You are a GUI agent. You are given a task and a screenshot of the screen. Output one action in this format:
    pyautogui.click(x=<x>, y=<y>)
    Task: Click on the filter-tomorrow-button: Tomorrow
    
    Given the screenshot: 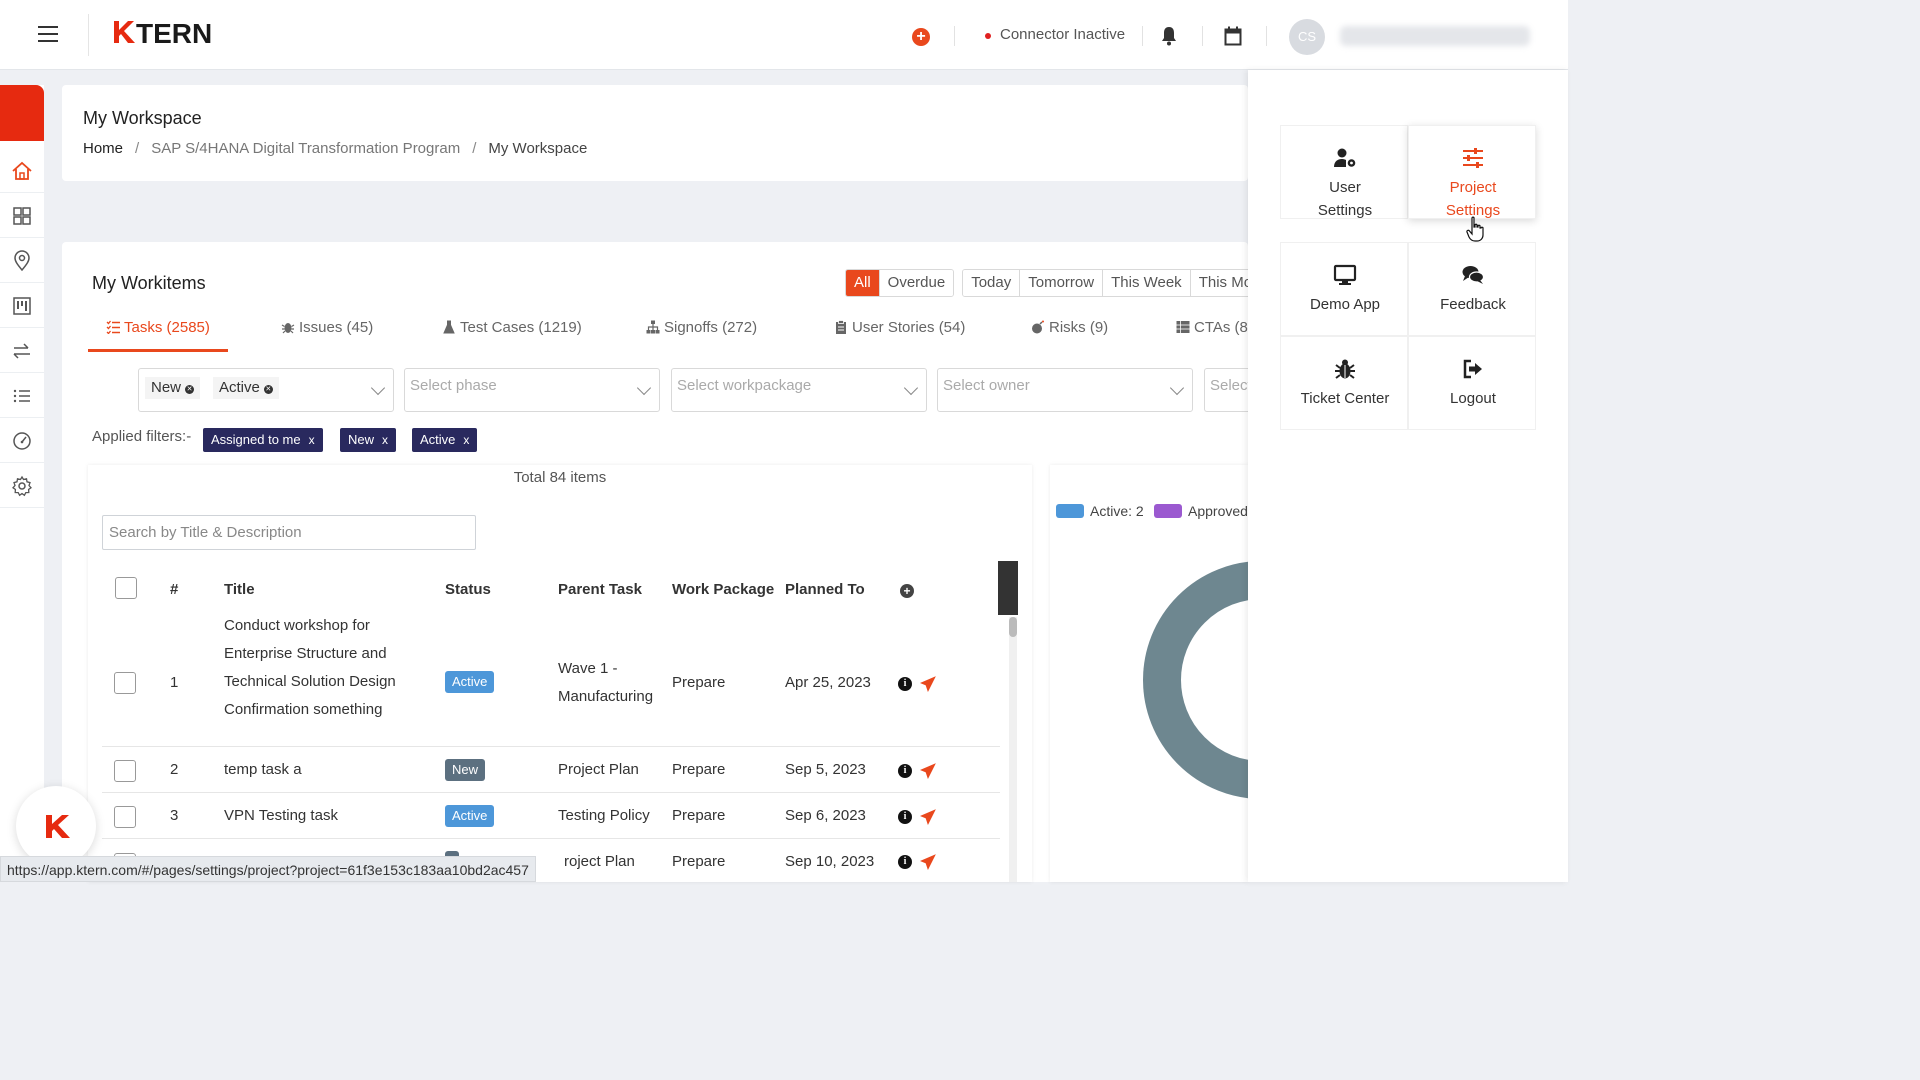 What is the action you would take?
    pyautogui.click(x=1062, y=283)
    